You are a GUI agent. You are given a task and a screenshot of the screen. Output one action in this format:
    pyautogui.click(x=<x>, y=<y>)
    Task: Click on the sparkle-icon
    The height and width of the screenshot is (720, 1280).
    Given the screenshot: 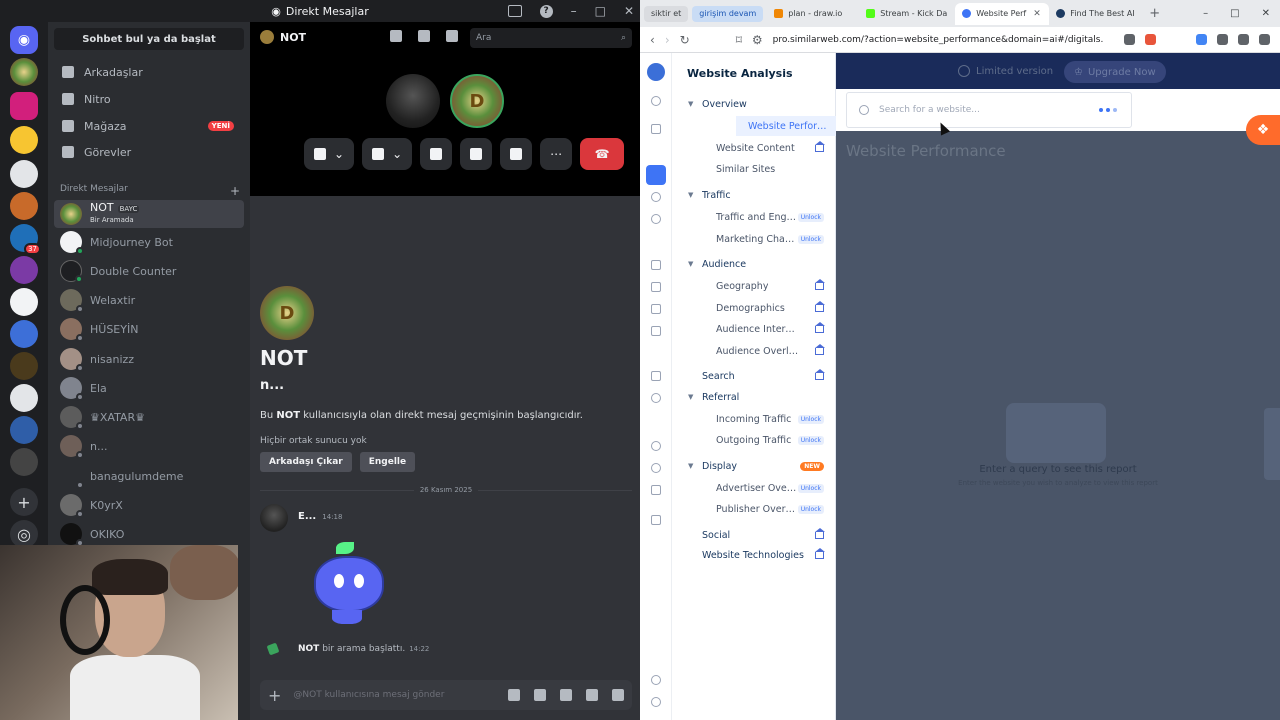 What is the action you would take?
    pyautogui.click(x=656, y=376)
    